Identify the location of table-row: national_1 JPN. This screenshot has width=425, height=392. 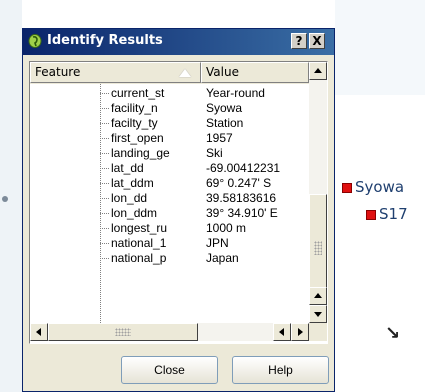
(169, 243).